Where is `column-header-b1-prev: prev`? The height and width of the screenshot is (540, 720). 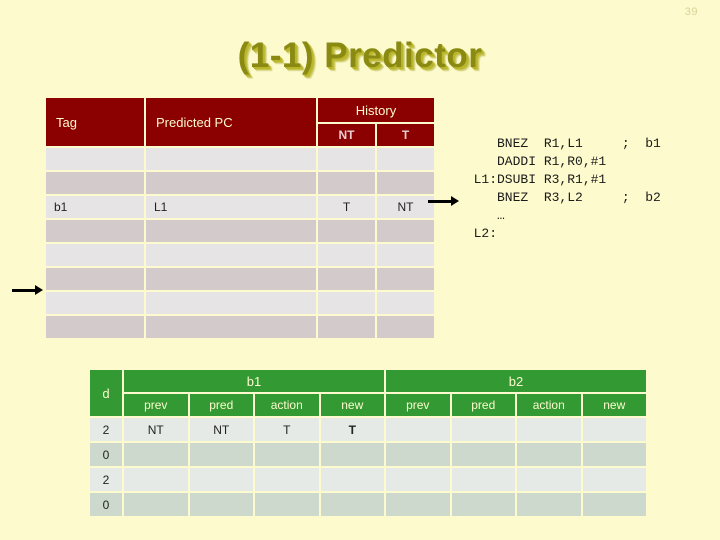
column-header-b1-prev: prev is located at coordinates (156, 405).